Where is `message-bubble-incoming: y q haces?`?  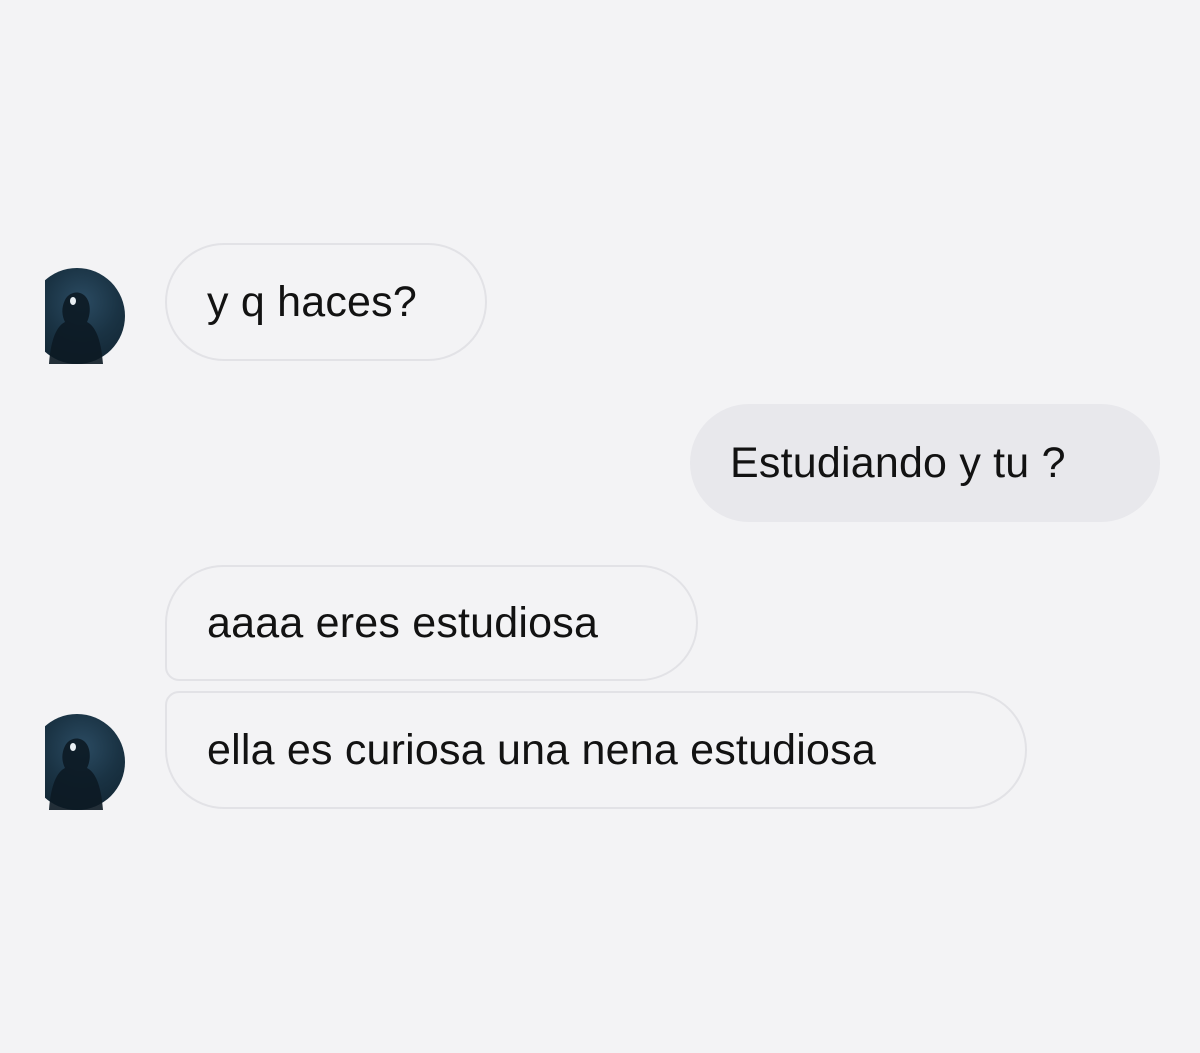
message-bubble-incoming: y q haces? is located at coordinates (326, 302).